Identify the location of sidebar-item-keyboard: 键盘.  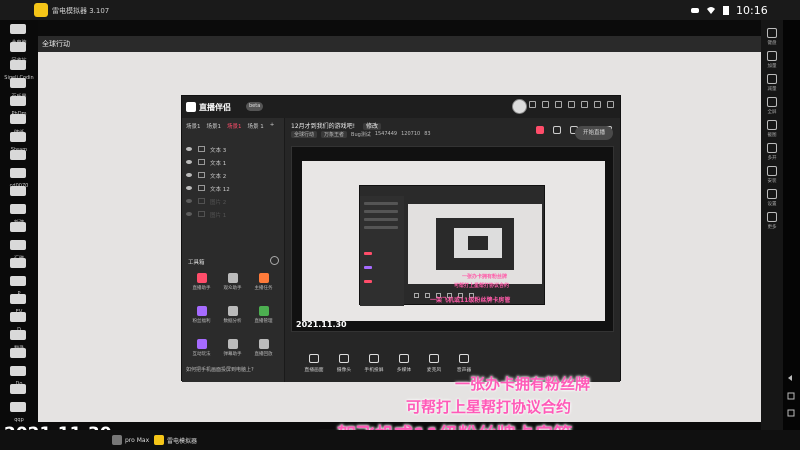
(772, 38).